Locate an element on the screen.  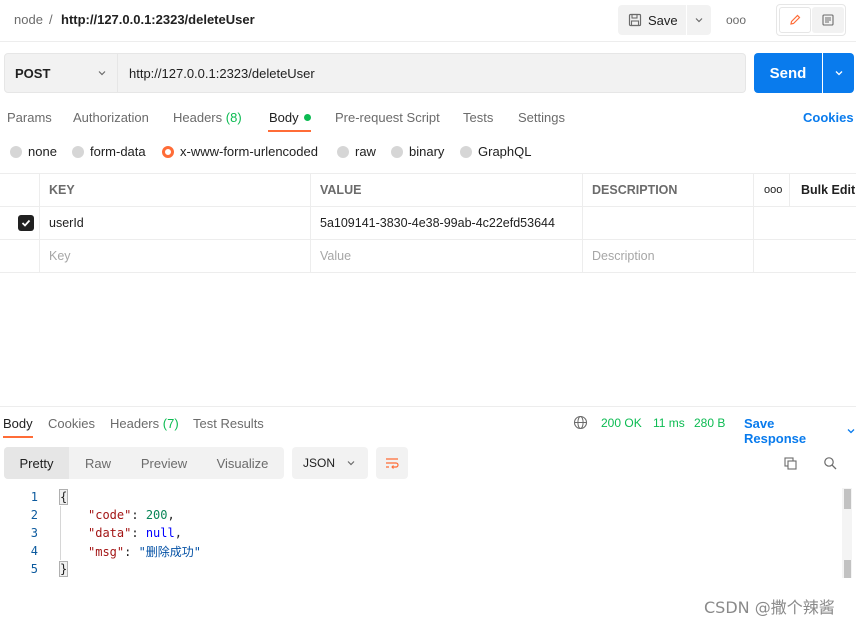
code-text: { is located at coordinates (63, 497).